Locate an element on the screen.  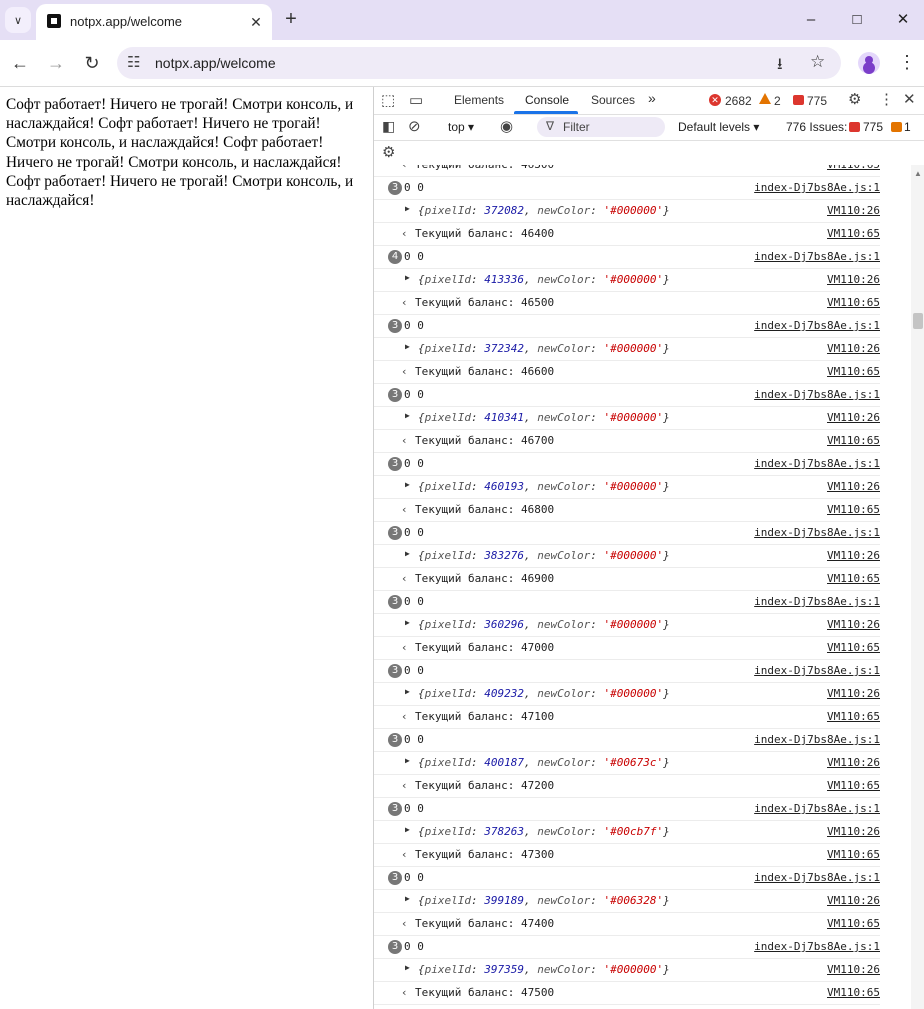
context-selector: top ▾ is located at coordinates (461, 127).